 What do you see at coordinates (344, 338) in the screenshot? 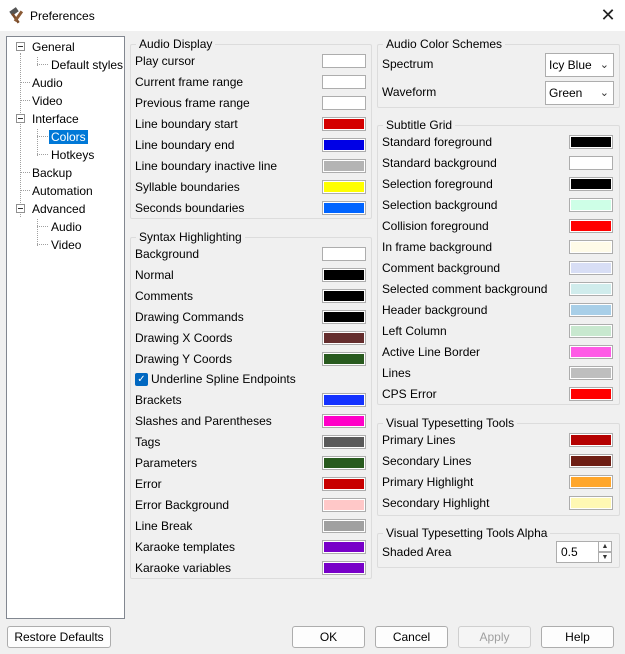
I see `drawing-x-coords-color-swatch` at bounding box center [344, 338].